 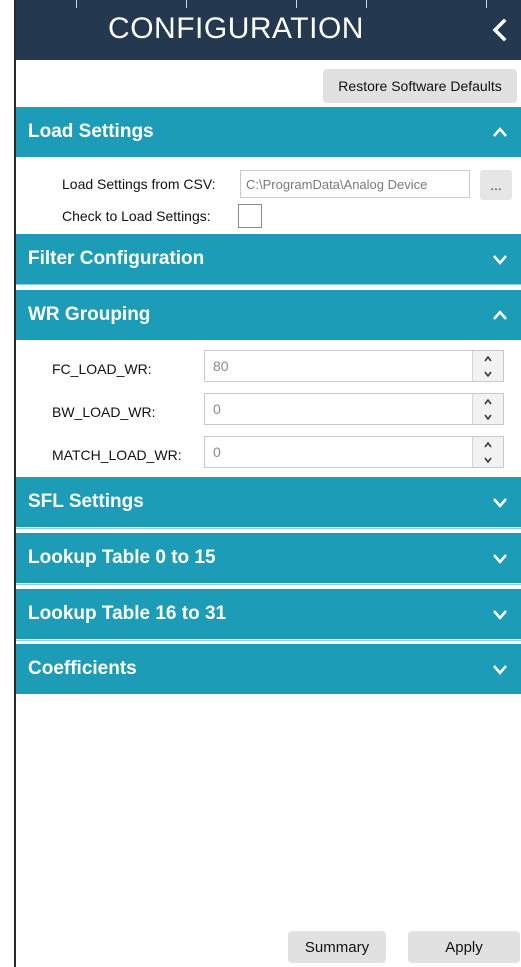 I want to click on page-title: CONFIGURATION, so click(x=236, y=28).